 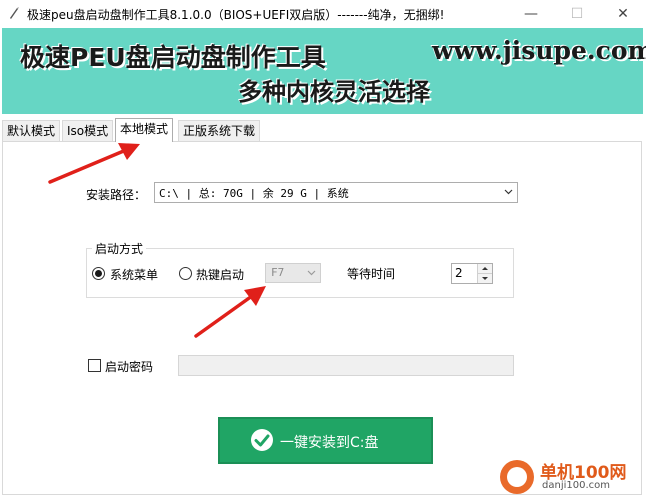 What do you see at coordinates (293, 273) in the screenshot?
I see `hotkey-select: F7` at bounding box center [293, 273].